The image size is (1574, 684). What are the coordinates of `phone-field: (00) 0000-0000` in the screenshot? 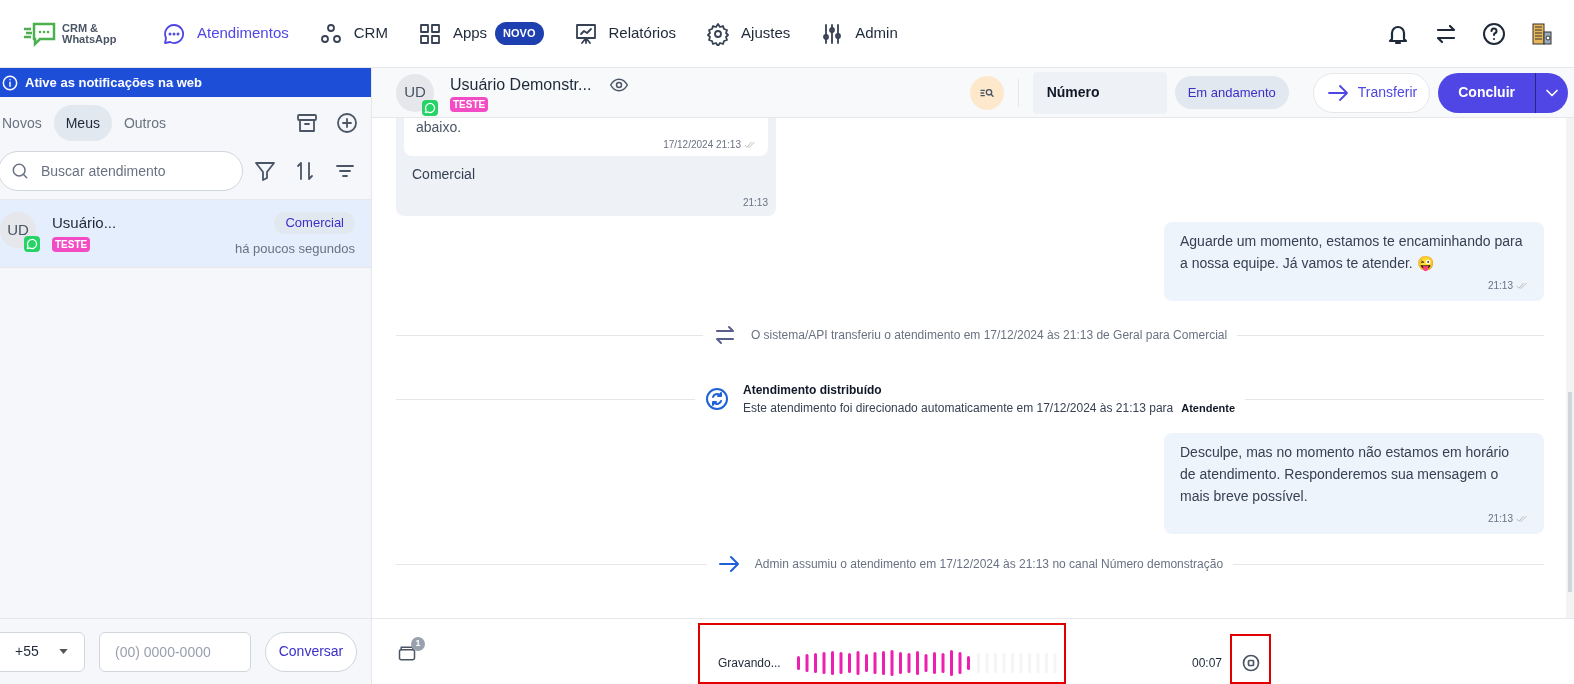 It's located at (175, 651).